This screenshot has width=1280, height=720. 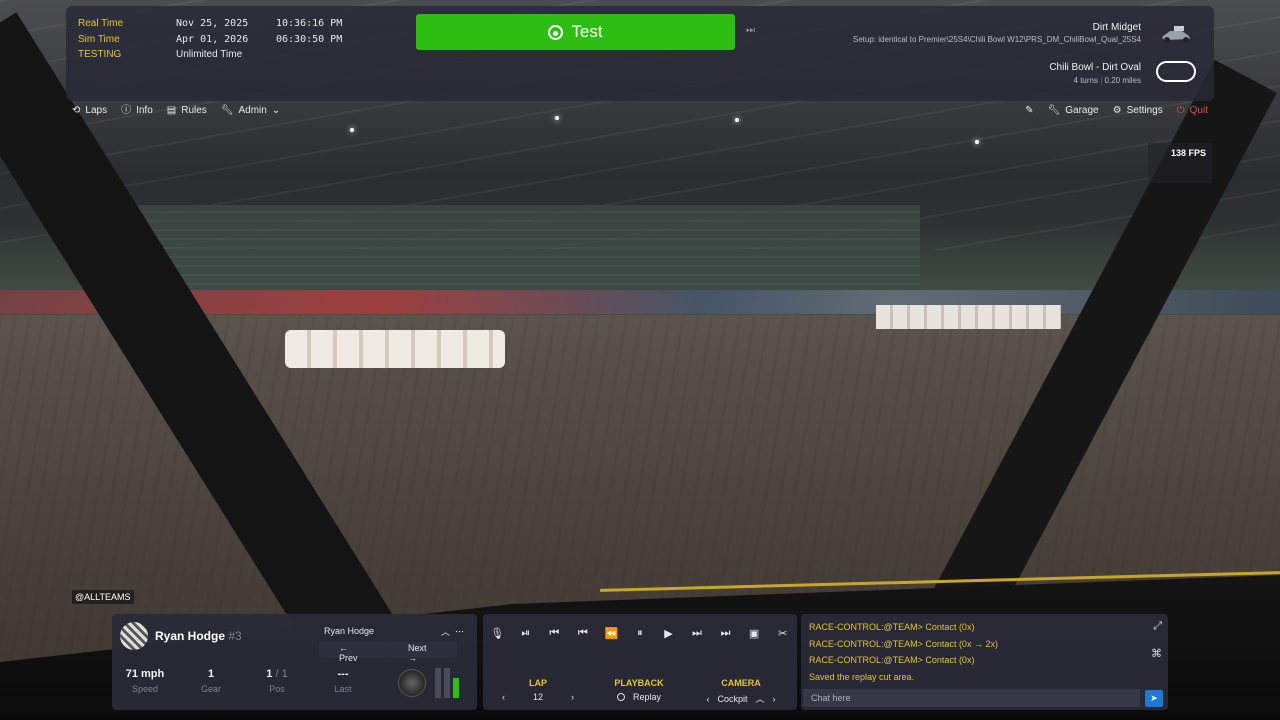 What do you see at coordinates (1122, 80) in the screenshot?
I see `track-length: 0.20 miles` at bounding box center [1122, 80].